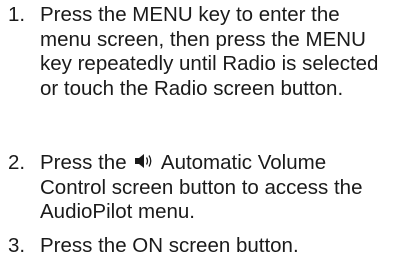 The width and height of the screenshot is (402, 269). I want to click on step-3-text: Press the ON screen button., so click(169, 245).